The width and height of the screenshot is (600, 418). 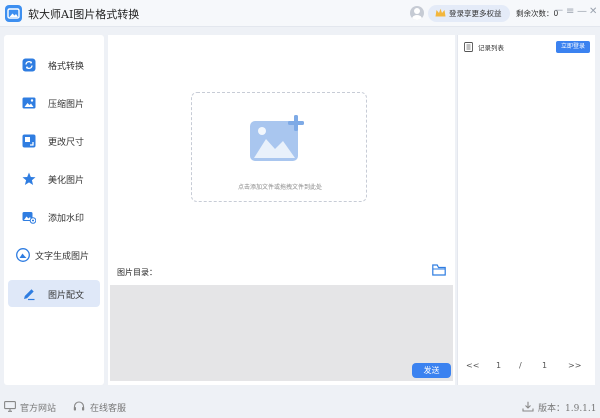 What do you see at coordinates (279, 187) in the screenshot?
I see `drop-hint: 点击添加文件或拖拽文件到此处` at bounding box center [279, 187].